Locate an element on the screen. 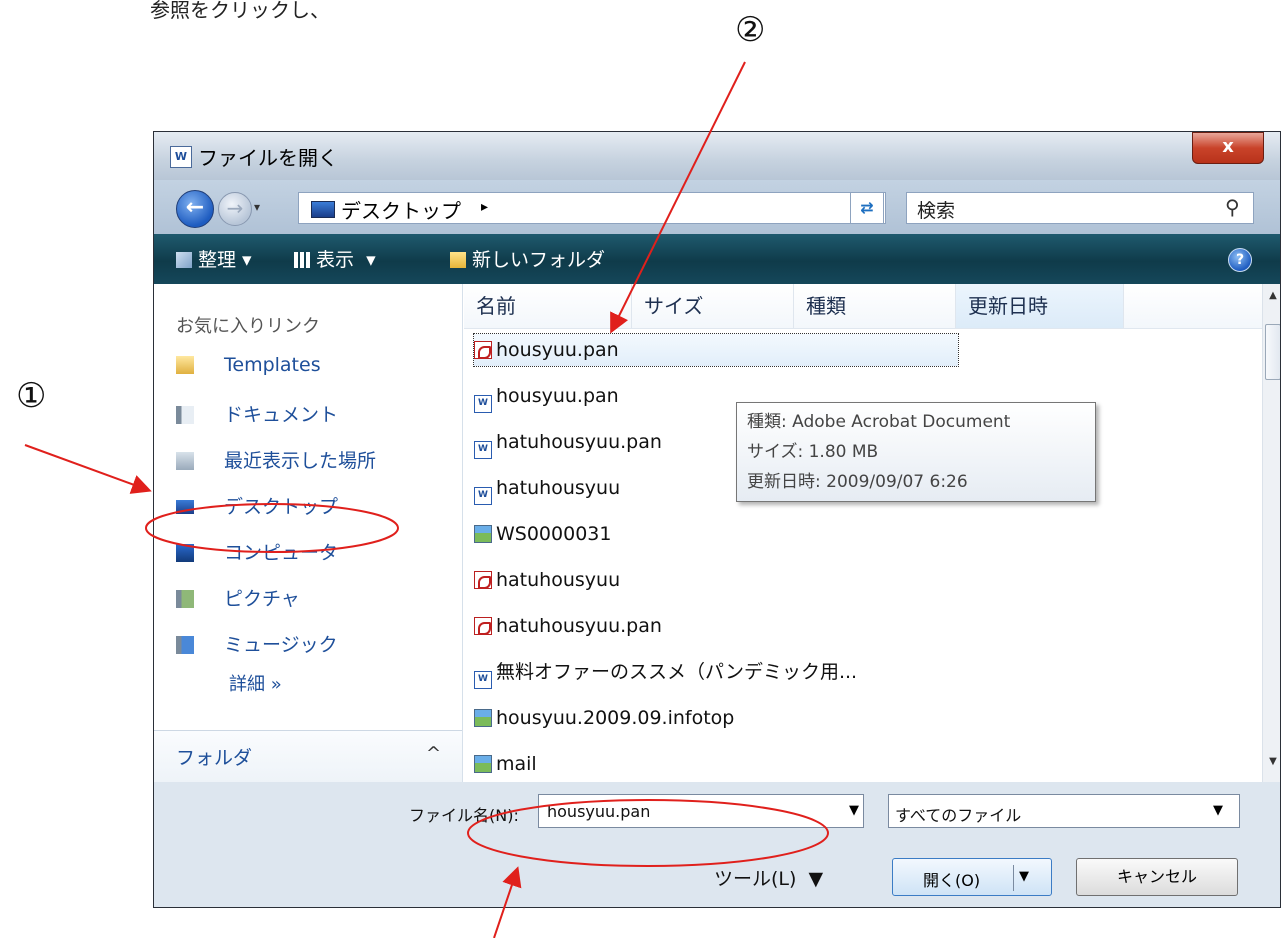 This screenshot has height=938, width=1281. more-links-button: 詳細 » is located at coordinates (255, 683).